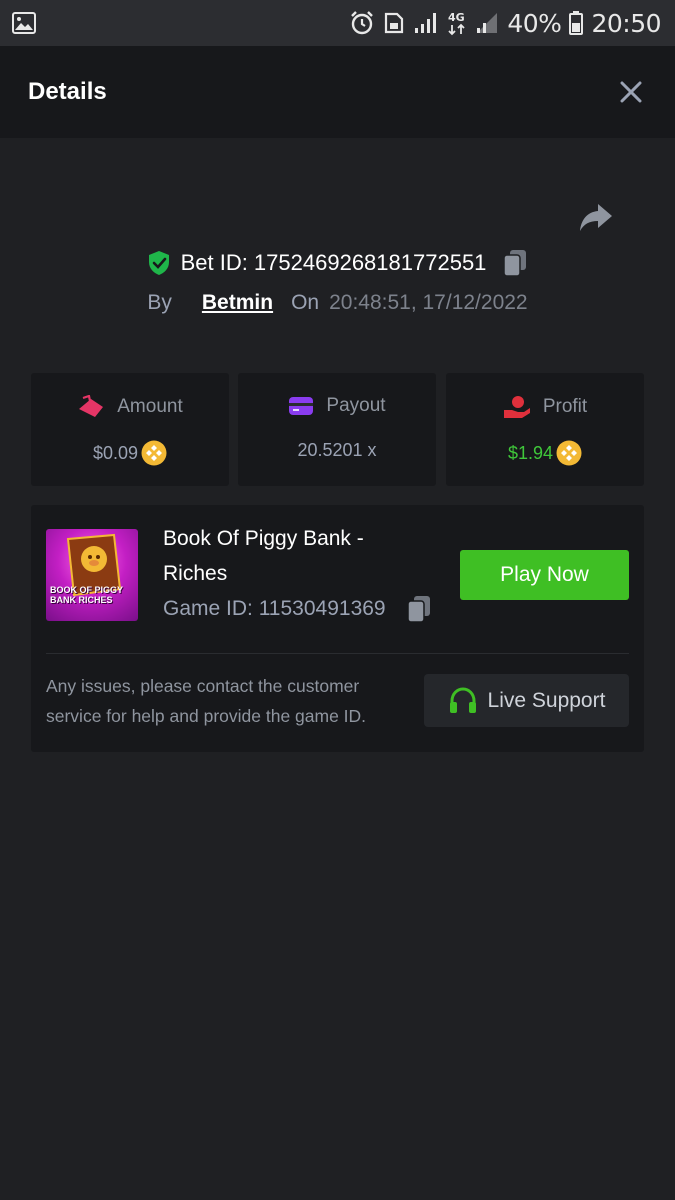 This screenshot has height=1200, width=675. I want to click on signal-icon, so click(426, 23).